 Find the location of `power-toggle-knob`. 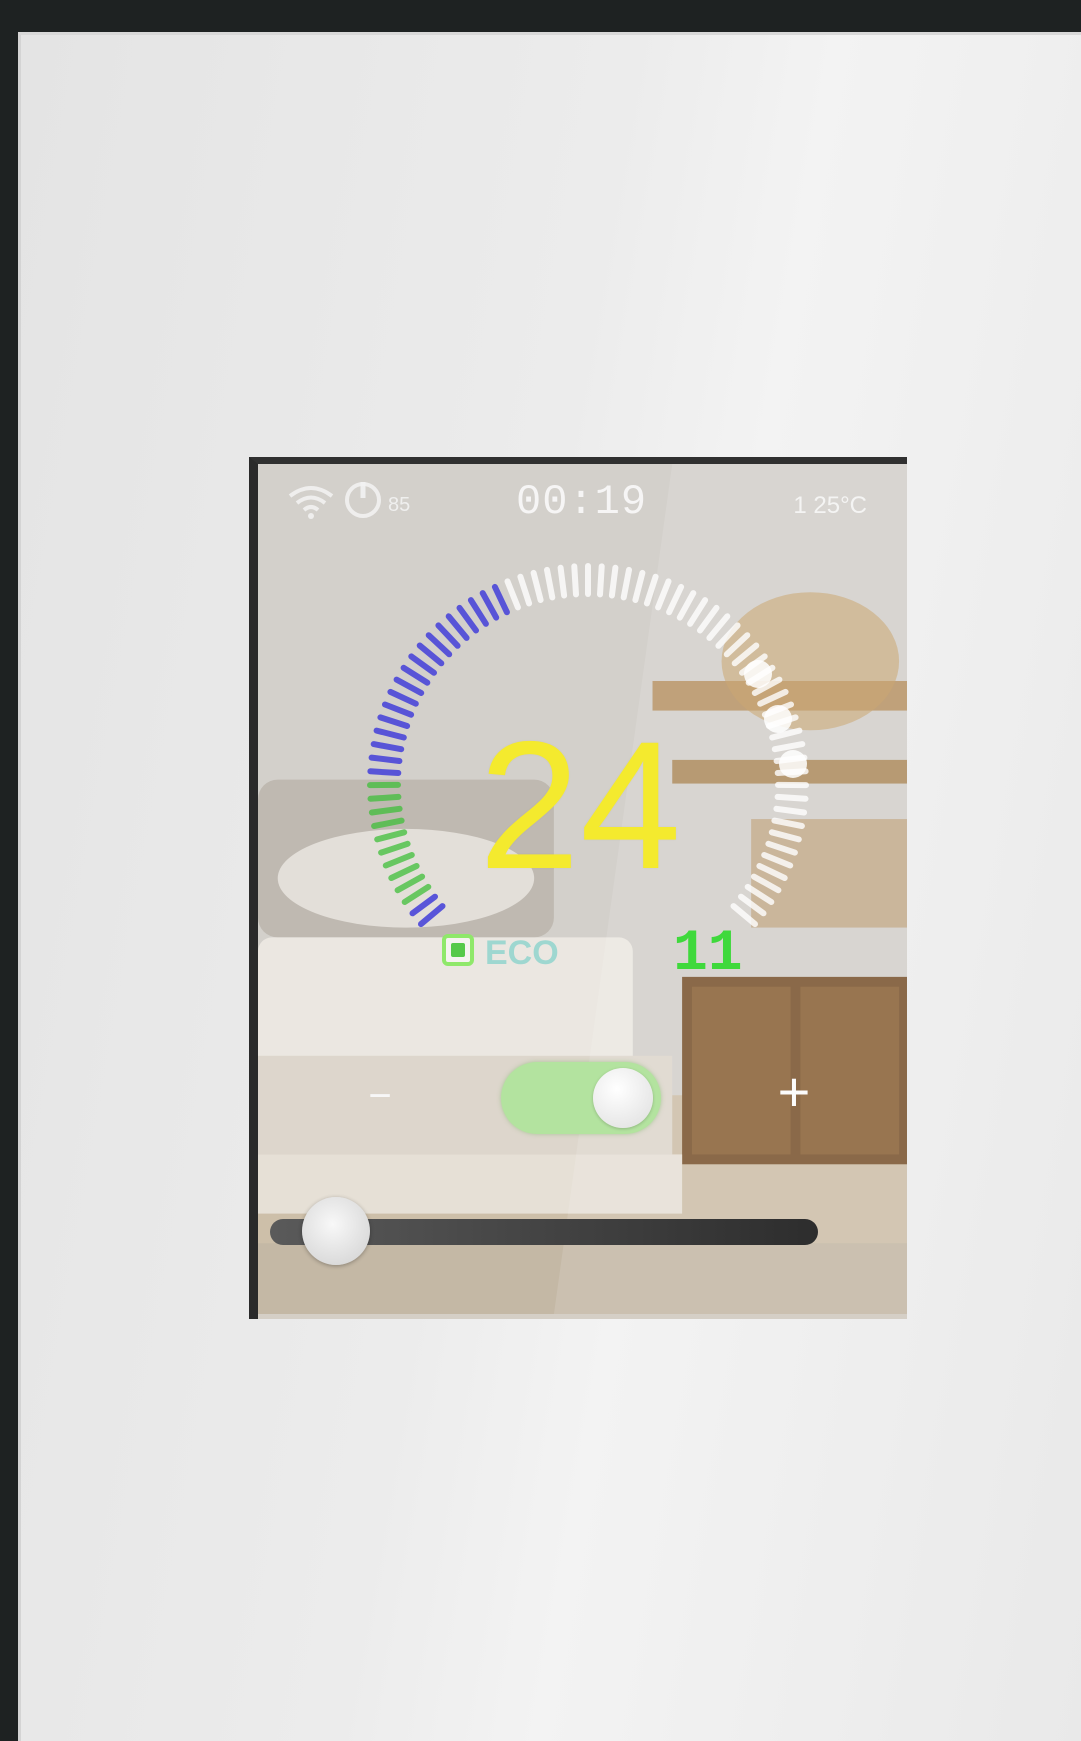

power-toggle-knob is located at coordinates (623, 1098).